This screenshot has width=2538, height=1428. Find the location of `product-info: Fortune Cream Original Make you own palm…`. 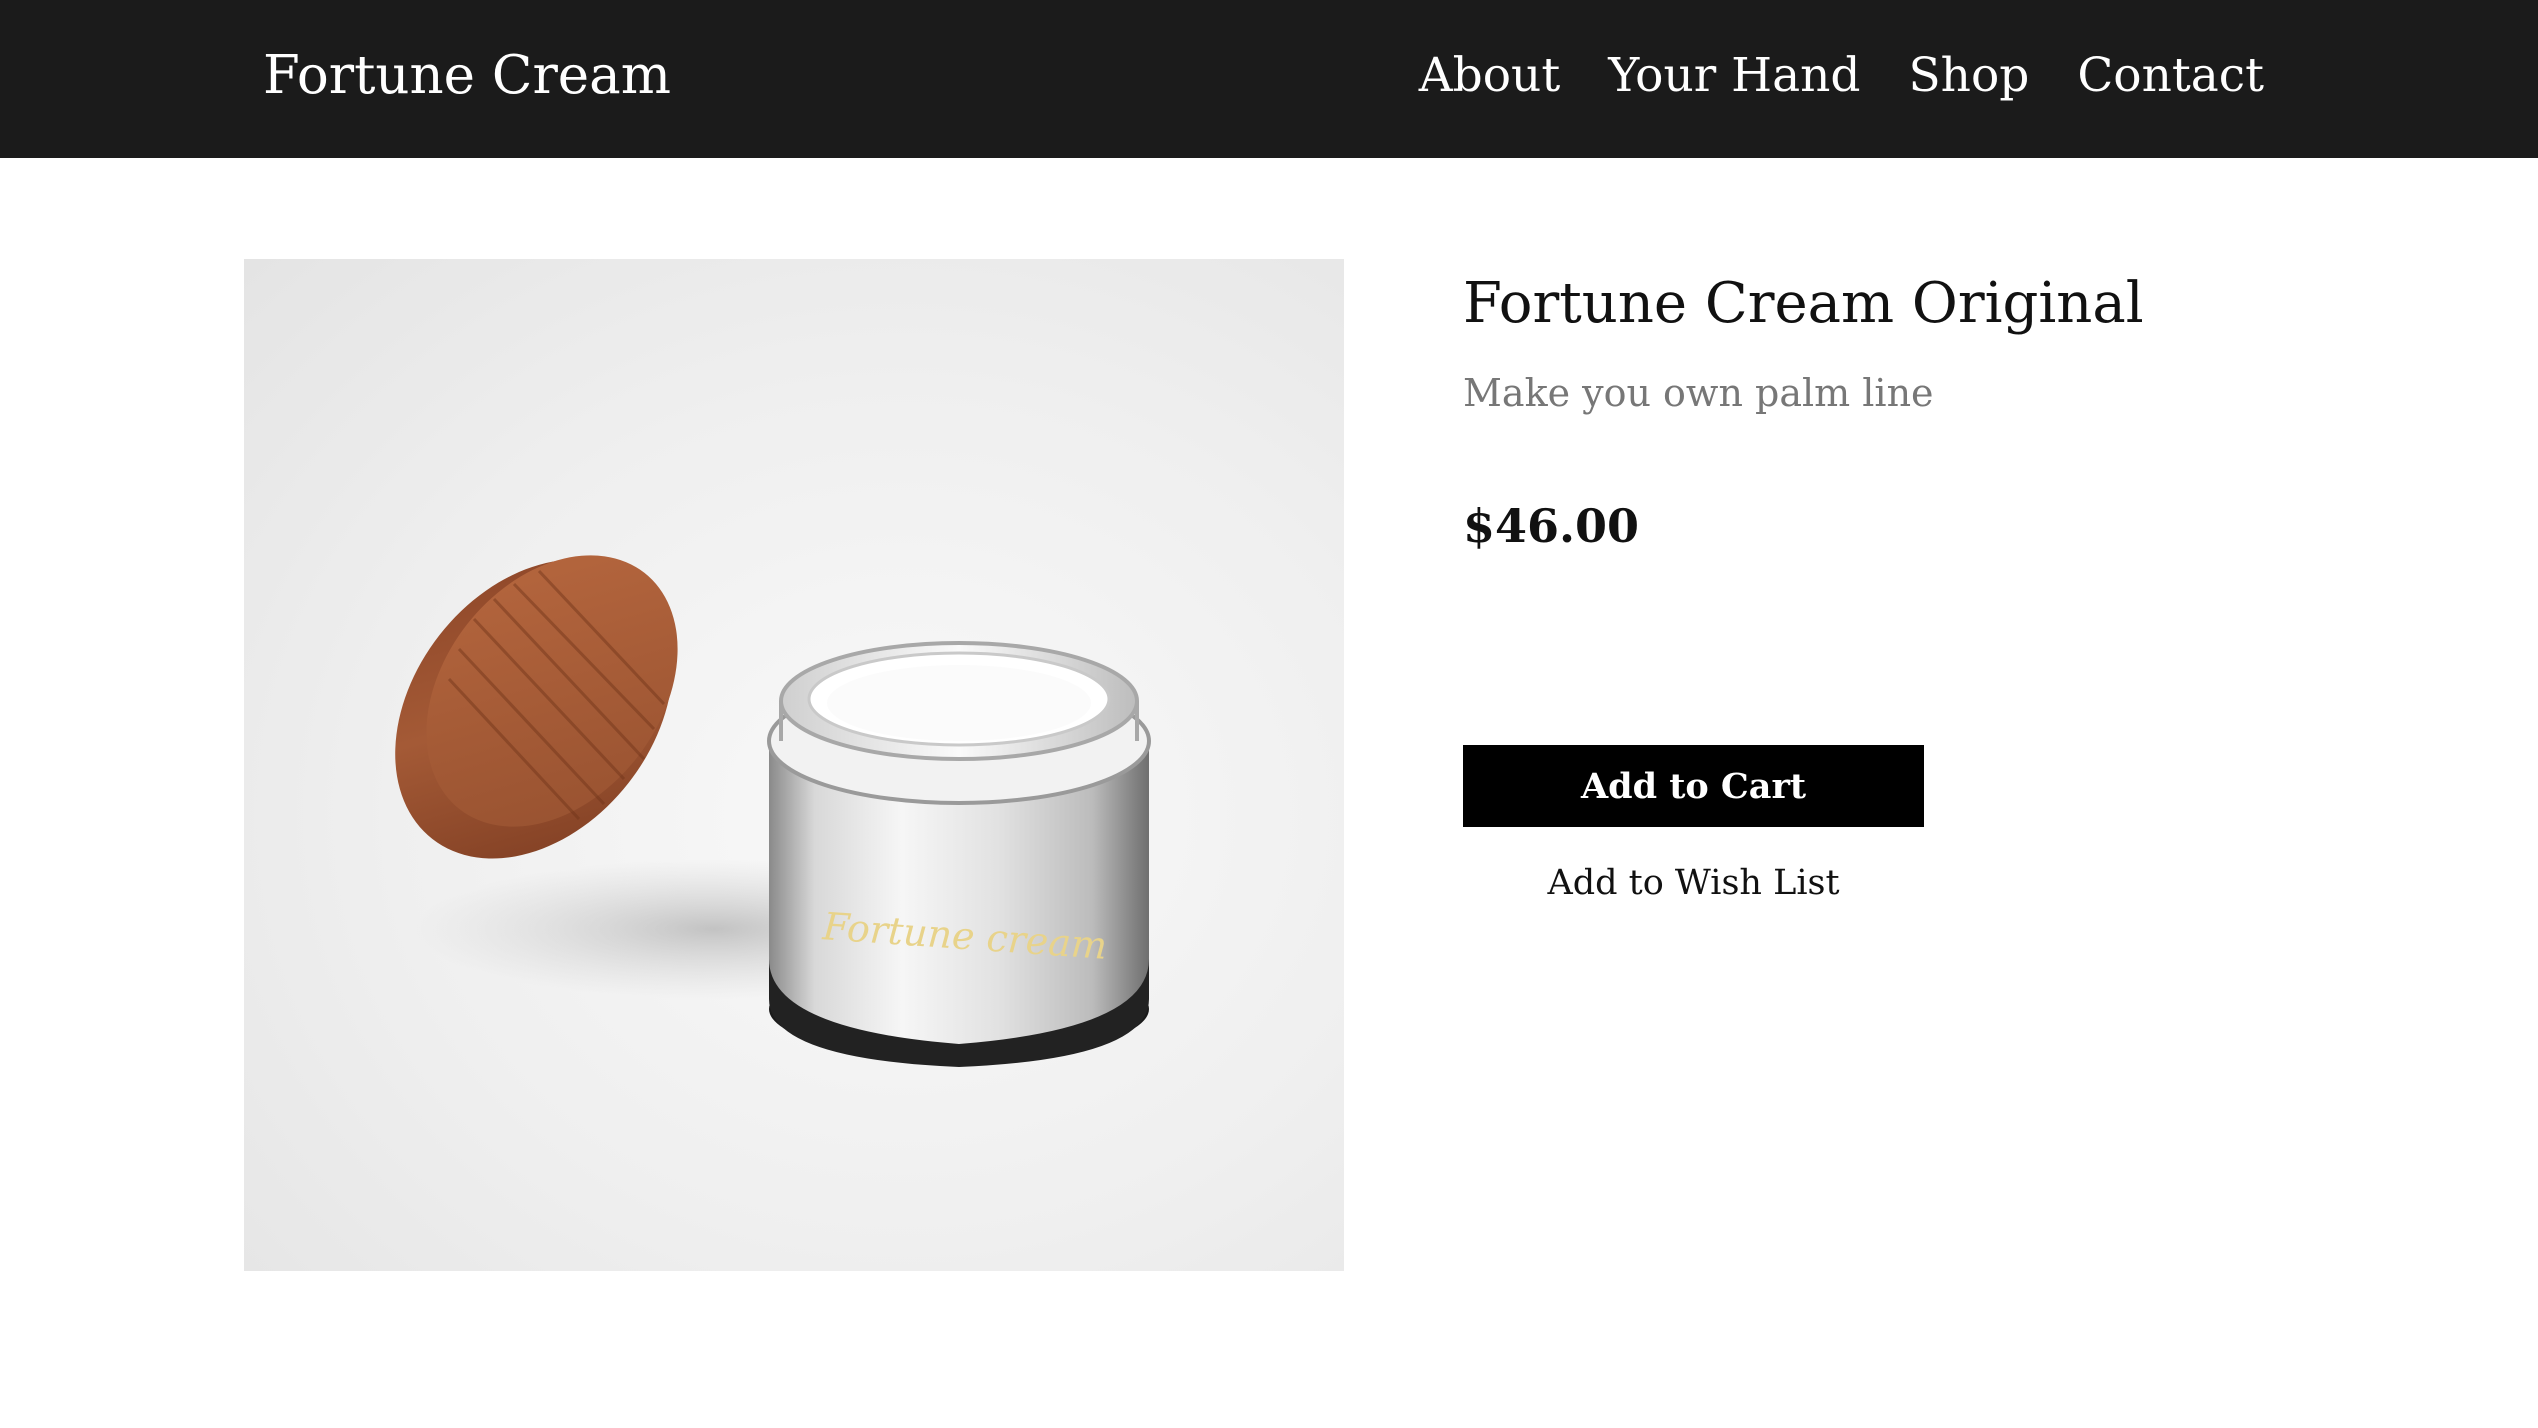

product-info: Fortune Cream Original Make you own palm… is located at coordinates (1863, 581).